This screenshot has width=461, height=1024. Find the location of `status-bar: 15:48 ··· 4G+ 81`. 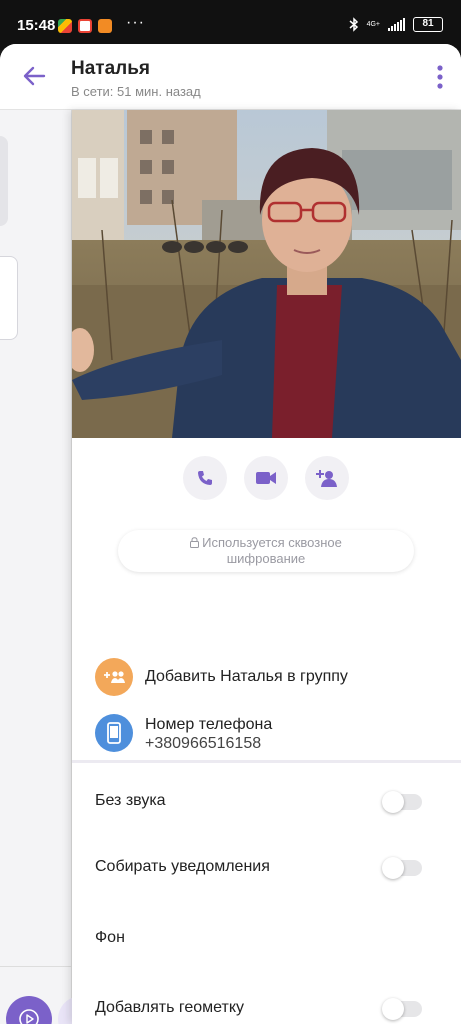

status-bar: 15:48 ··· 4G+ 81 is located at coordinates (230, 25).